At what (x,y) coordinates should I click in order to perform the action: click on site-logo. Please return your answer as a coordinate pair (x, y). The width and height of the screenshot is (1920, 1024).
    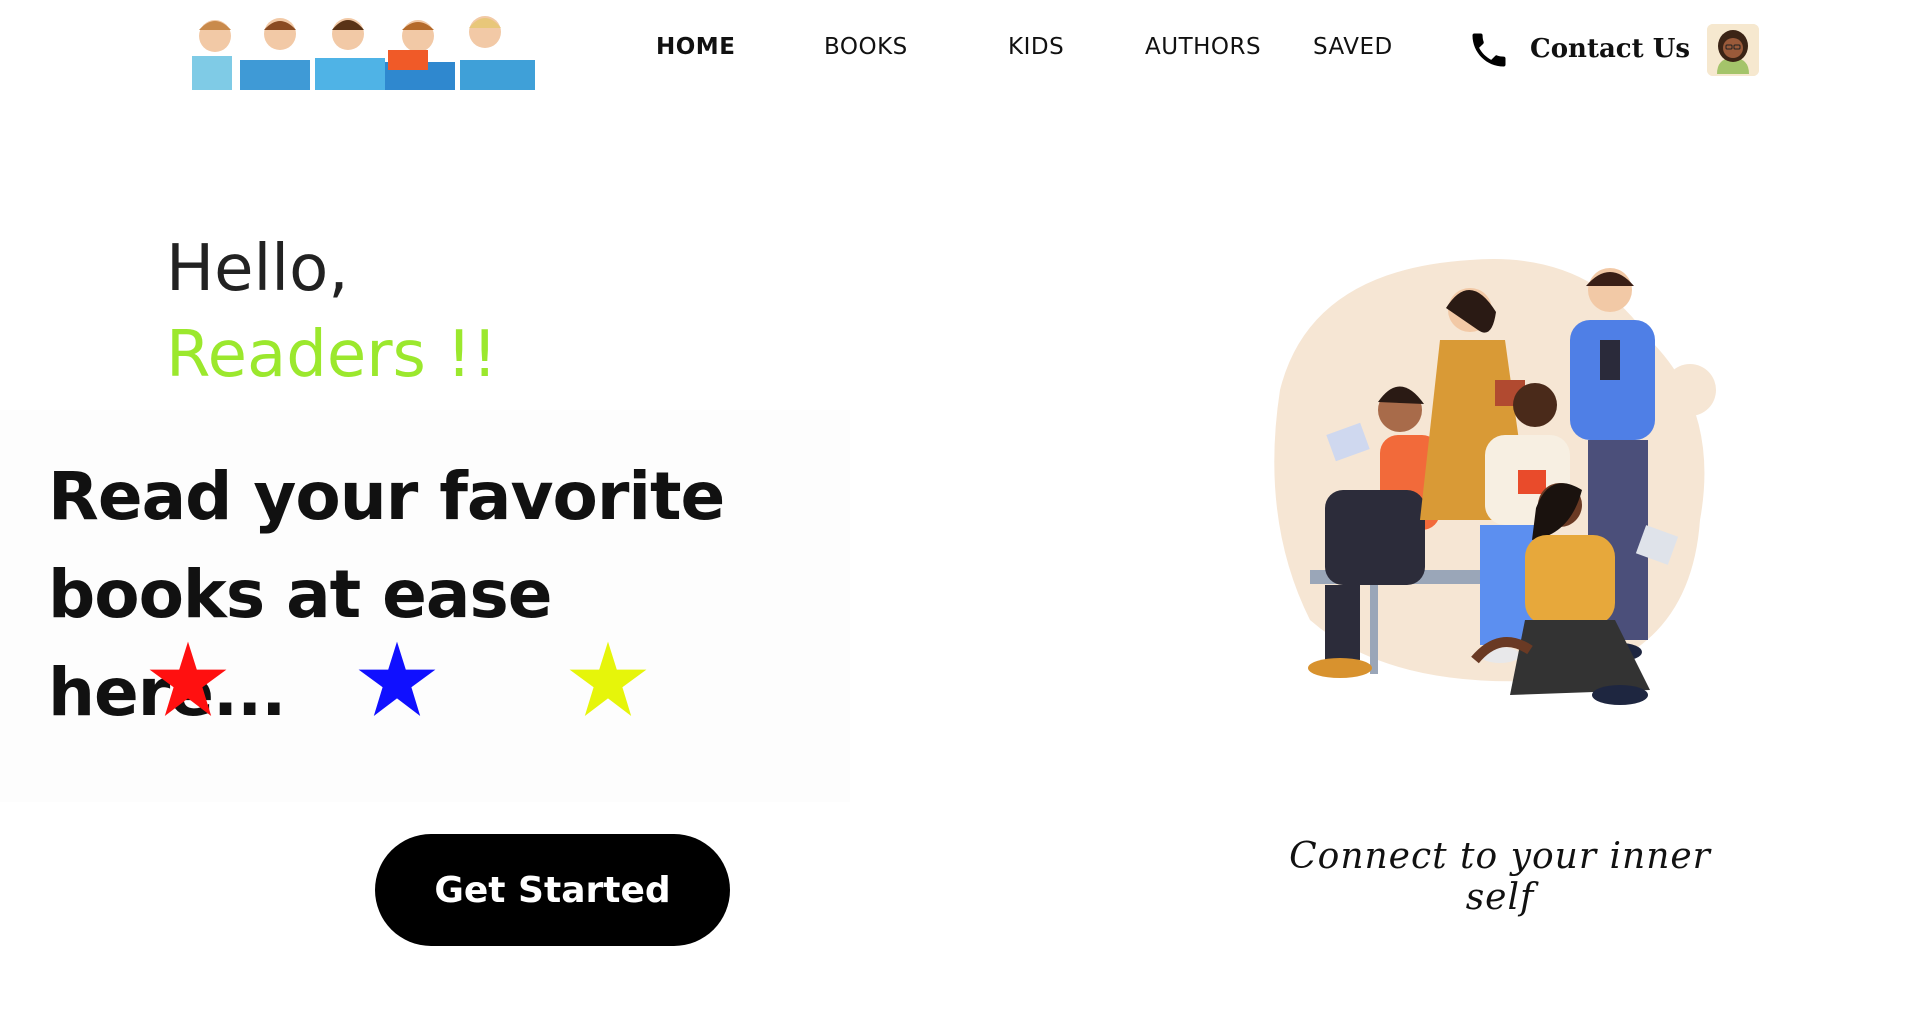
    Looking at the image, I should click on (362, 49).